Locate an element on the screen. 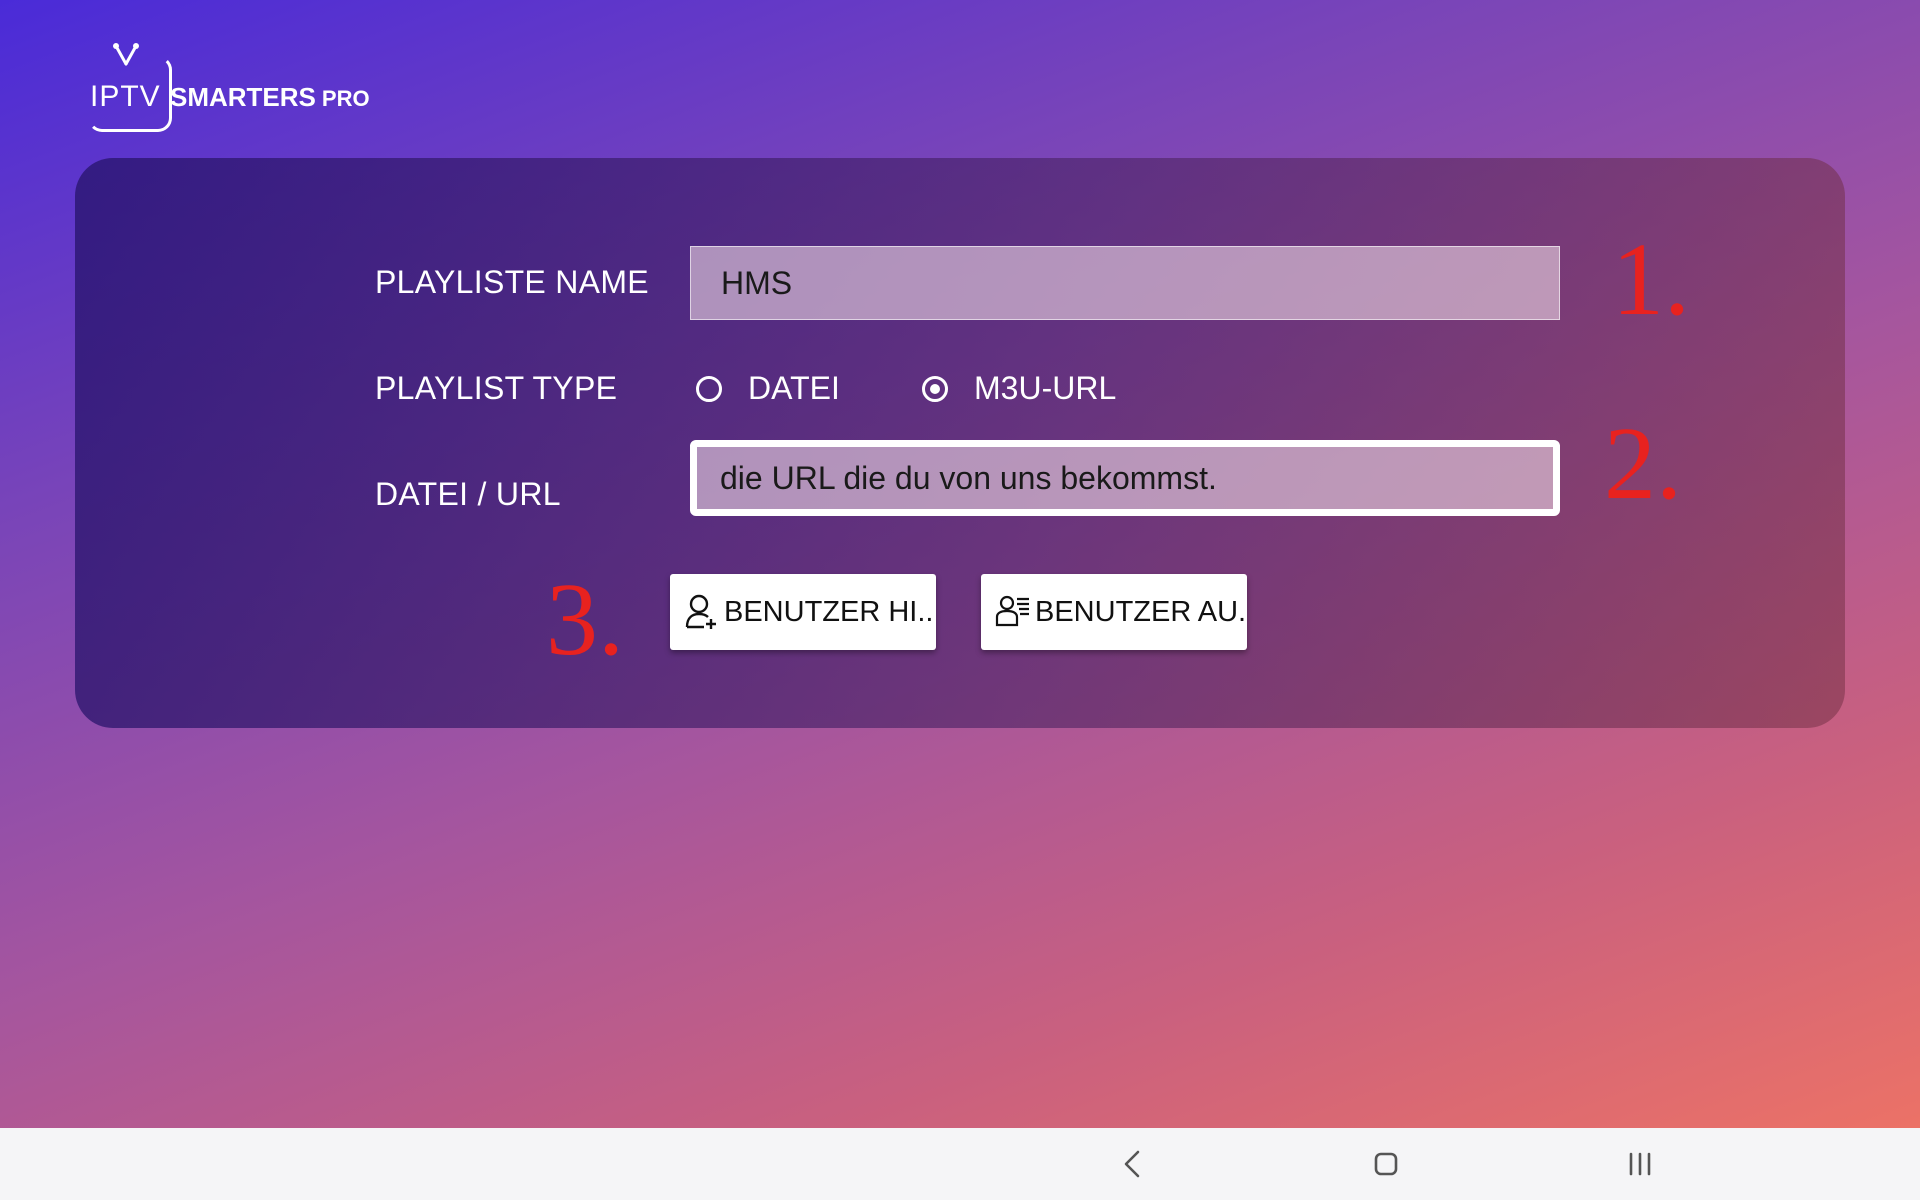 The height and width of the screenshot is (1200, 1920). app-logo: IPTV SMARTERS PRO is located at coordinates (248, 87).